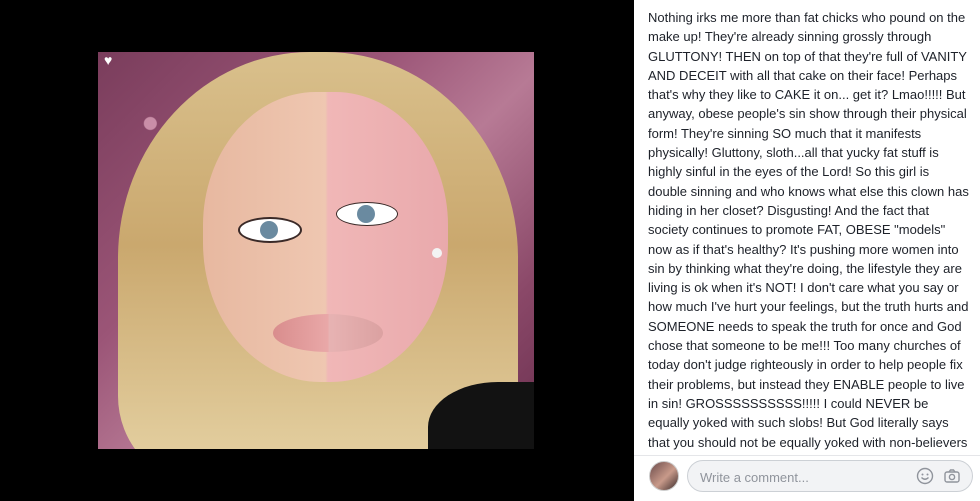  What do you see at coordinates (367, 214) in the screenshot?
I see `photo-eye-right` at bounding box center [367, 214].